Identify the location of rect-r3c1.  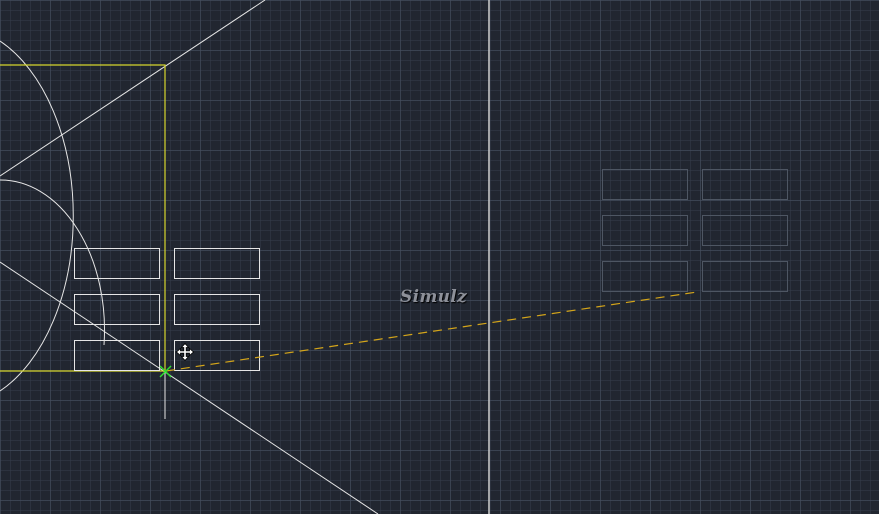
(117, 355).